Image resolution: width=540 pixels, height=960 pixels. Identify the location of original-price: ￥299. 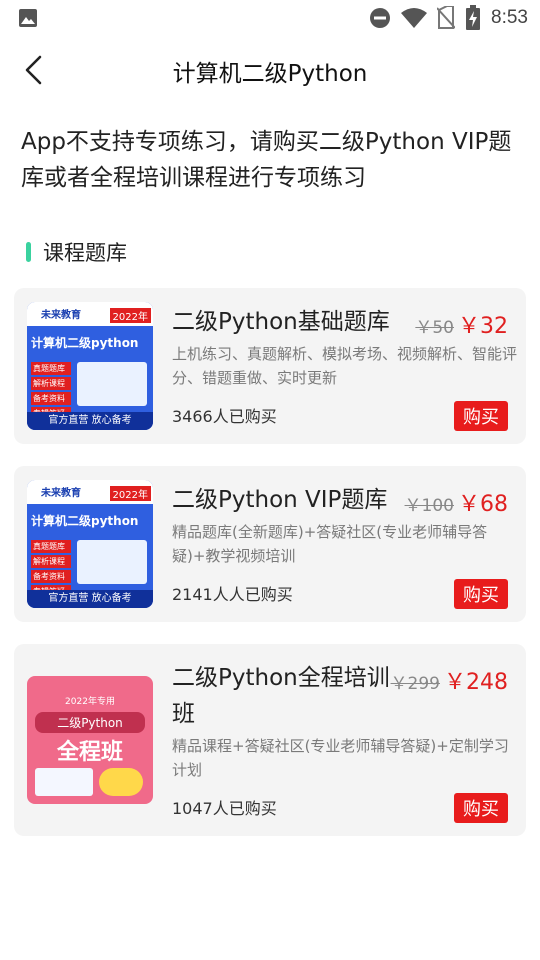
(415, 684).